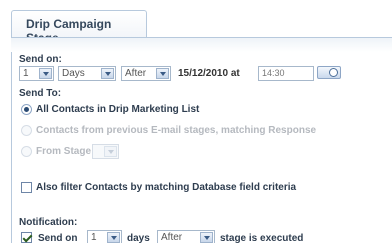  I want to click on send-on-label: Send on:, so click(40, 59).